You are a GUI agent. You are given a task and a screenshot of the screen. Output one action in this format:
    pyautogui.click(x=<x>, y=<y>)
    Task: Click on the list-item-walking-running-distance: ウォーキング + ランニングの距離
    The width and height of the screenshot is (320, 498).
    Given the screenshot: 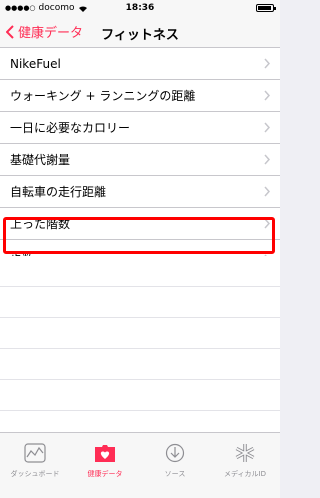 What is the action you would take?
    pyautogui.click(x=140, y=96)
    